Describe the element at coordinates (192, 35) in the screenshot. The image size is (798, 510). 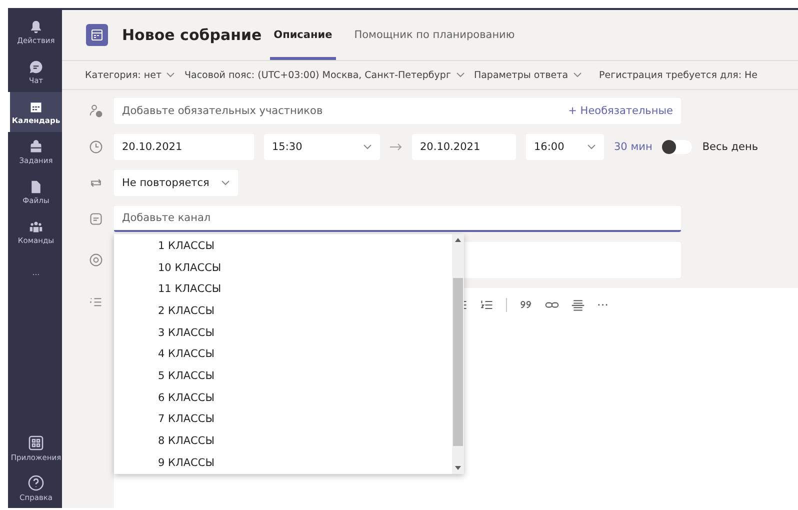
I see `meeting-title: Новое собрание` at that location.